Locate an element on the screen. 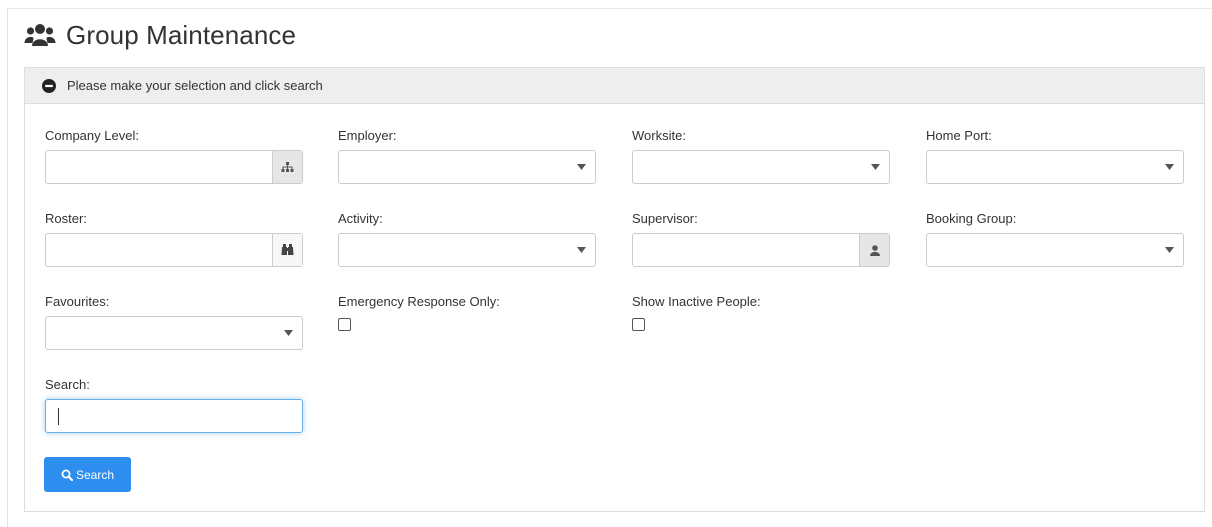  supervisor-input is located at coordinates (761, 250).